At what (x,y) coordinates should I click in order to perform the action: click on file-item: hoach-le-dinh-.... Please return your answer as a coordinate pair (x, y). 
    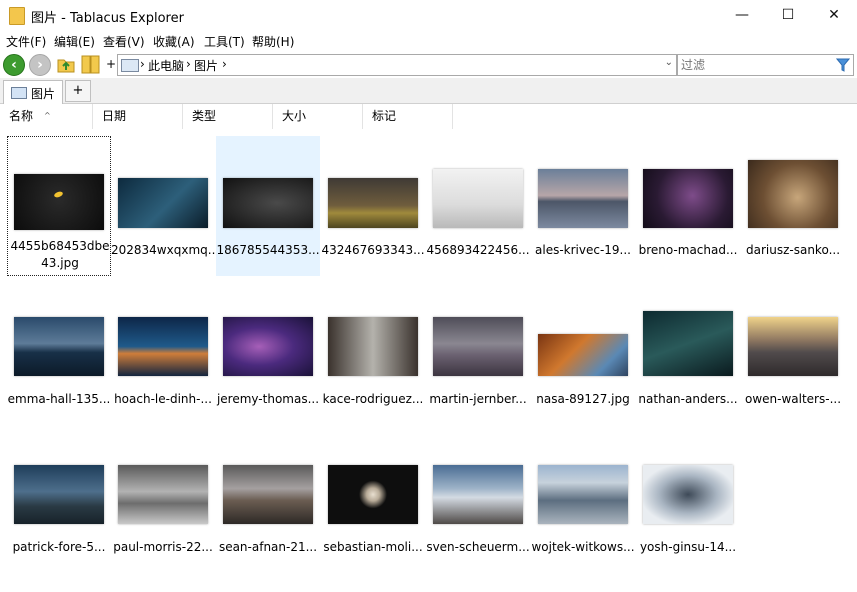
    Looking at the image, I should click on (163, 355).